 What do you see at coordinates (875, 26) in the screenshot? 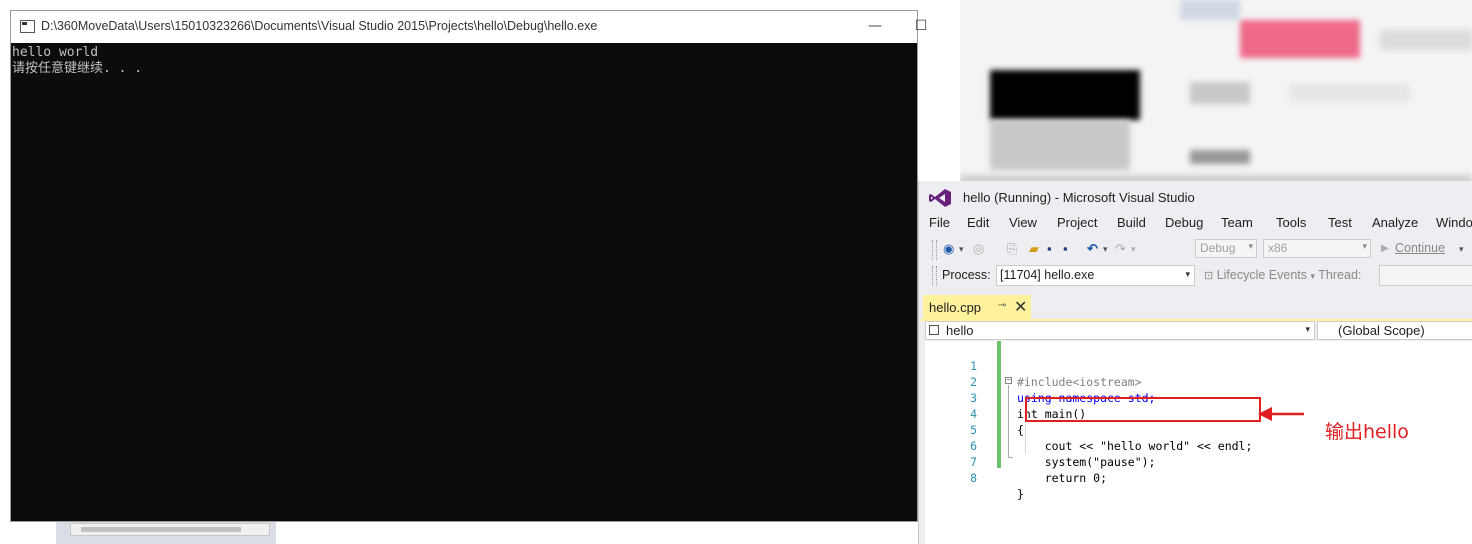
I see `minimize-button: —` at bounding box center [875, 26].